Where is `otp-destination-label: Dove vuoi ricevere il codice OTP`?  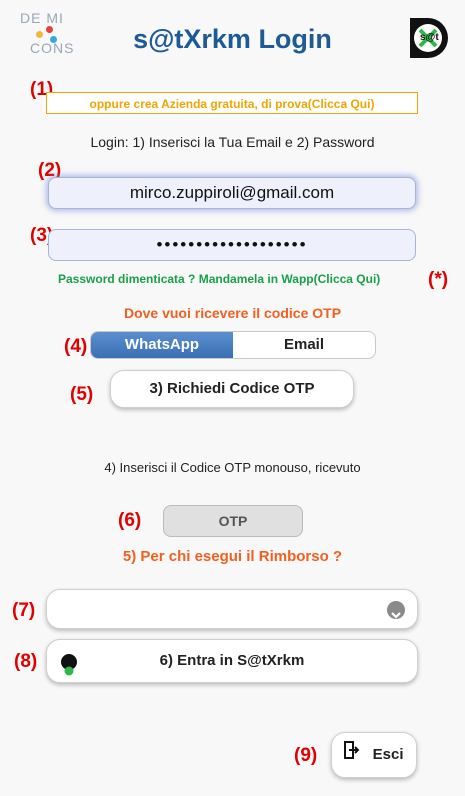 otp-destination-label: Dove vuoi ricevere il codice OTP is located at coordinates (232, 313).